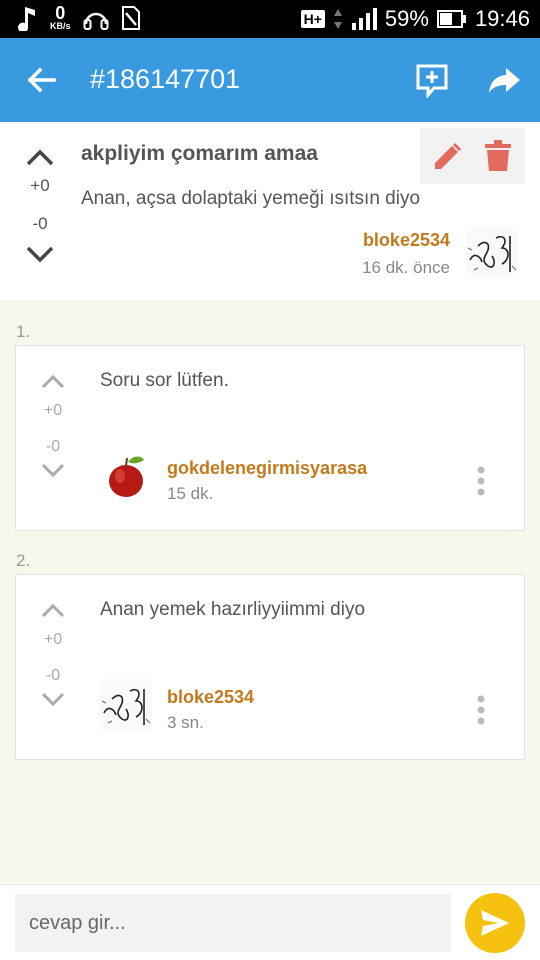 This screenshot has width=540, height=960. I want to click on signal-icon, so click(364, 19).